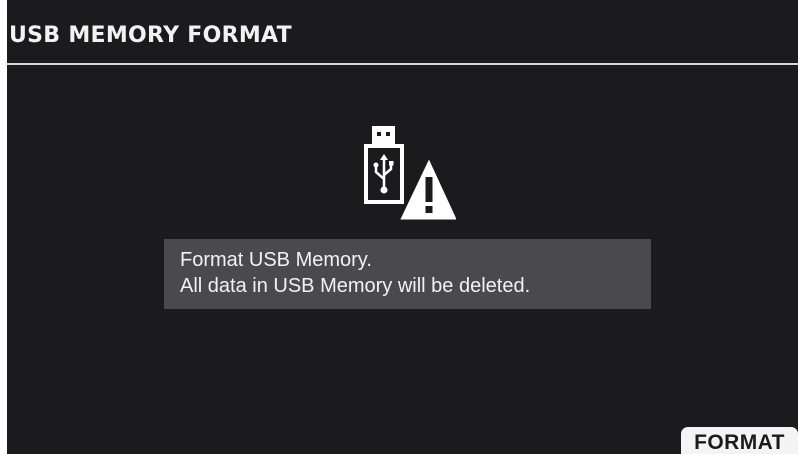  Describe the element at coordinates (402, 64) in the screenshot. I see `title-divider` at that location.